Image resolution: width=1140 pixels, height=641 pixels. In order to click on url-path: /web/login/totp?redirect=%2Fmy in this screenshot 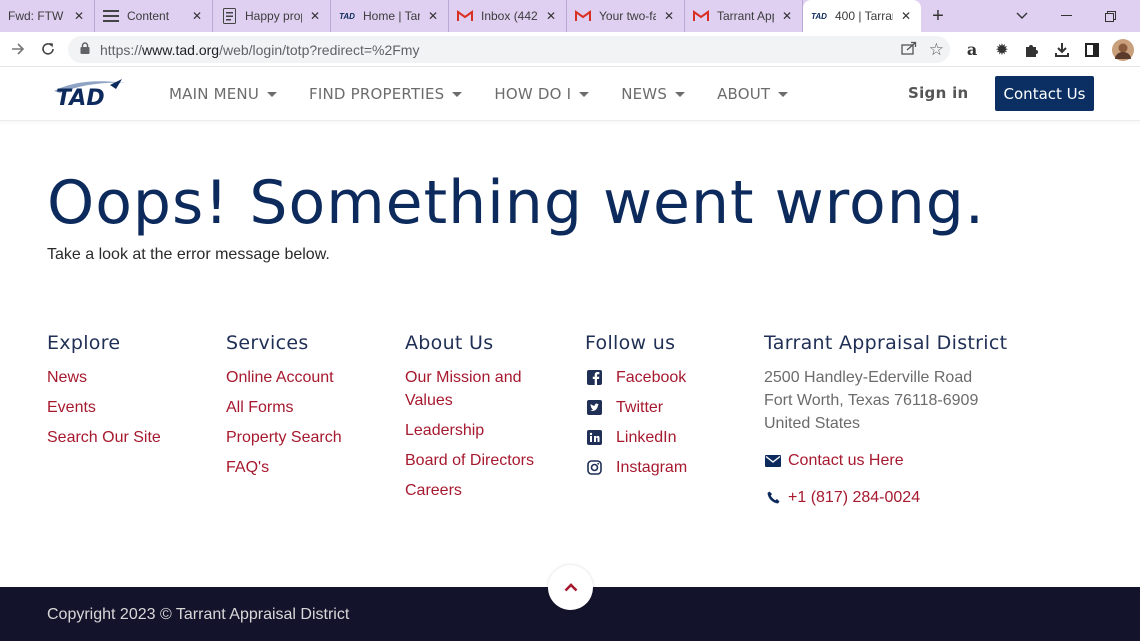, I will do `click(319, 49)`.